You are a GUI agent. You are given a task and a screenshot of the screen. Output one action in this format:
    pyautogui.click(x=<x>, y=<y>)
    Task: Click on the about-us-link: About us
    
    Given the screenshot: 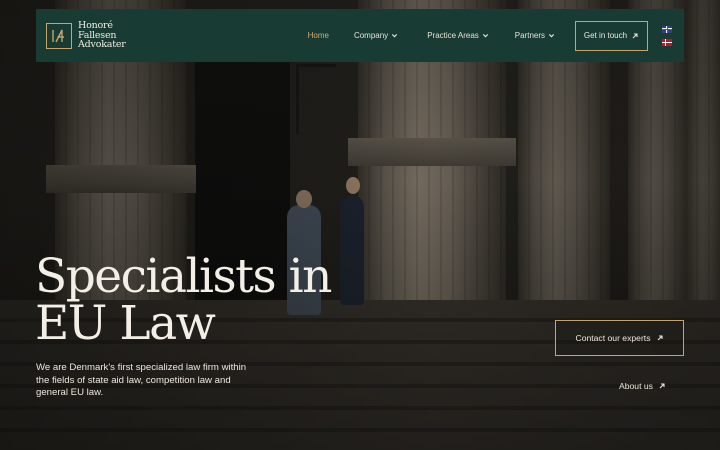 What is the action you would take?
    pyautogui.click(x=642, y=386)
    